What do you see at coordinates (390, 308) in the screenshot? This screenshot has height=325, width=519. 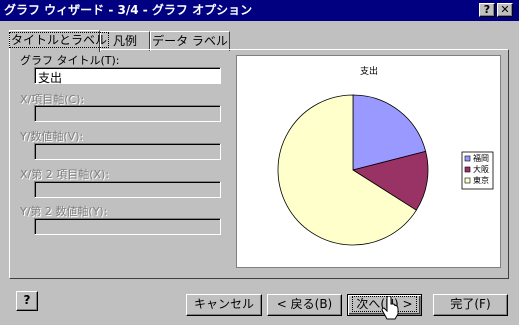 I see `mouse-cursor-icon` at bounding box center [390, 308].